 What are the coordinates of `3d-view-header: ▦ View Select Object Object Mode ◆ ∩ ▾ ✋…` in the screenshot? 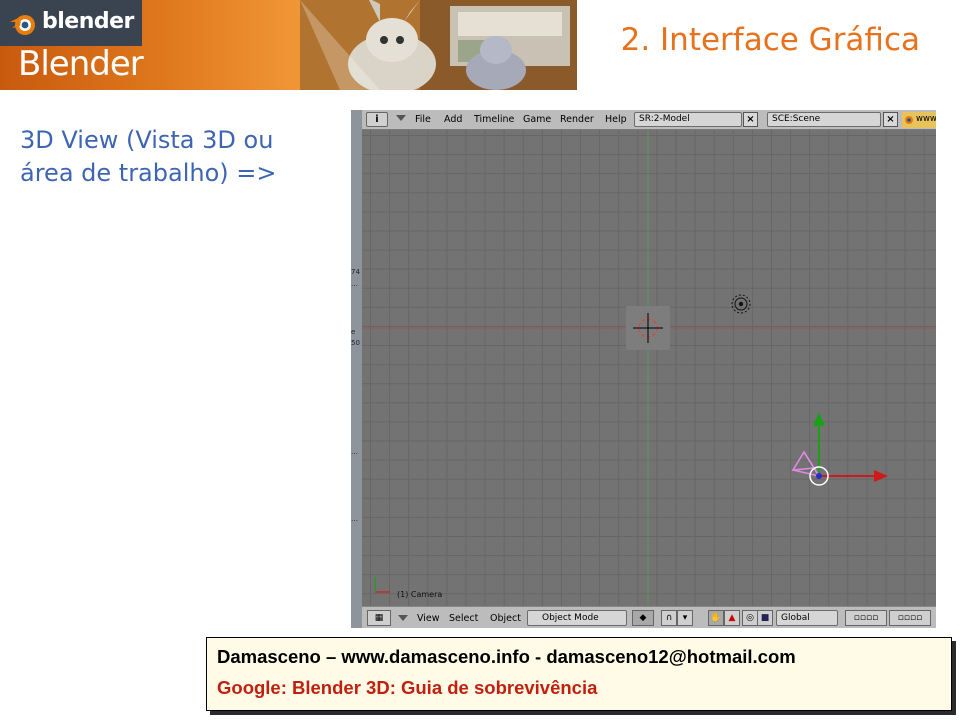 It's located at (649, 617).